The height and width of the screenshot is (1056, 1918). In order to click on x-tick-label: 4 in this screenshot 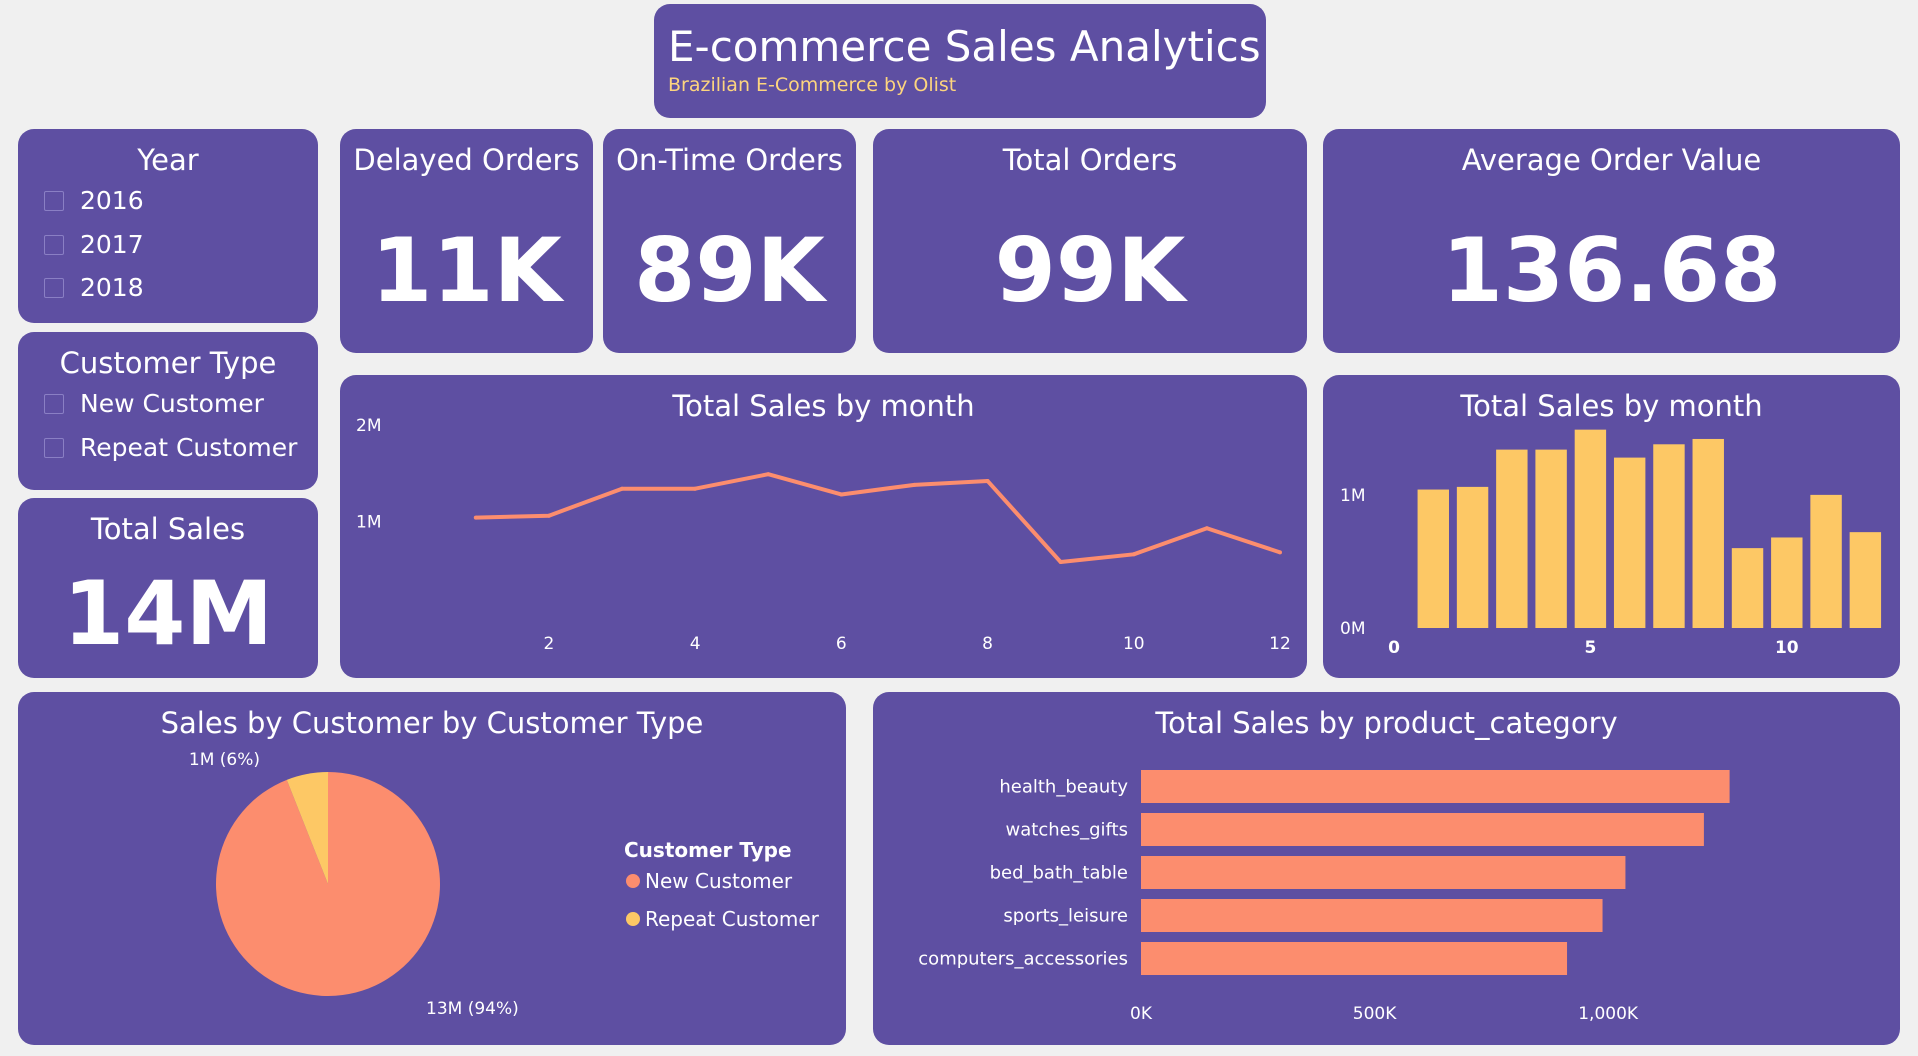, I will do `click(695, 644)`.